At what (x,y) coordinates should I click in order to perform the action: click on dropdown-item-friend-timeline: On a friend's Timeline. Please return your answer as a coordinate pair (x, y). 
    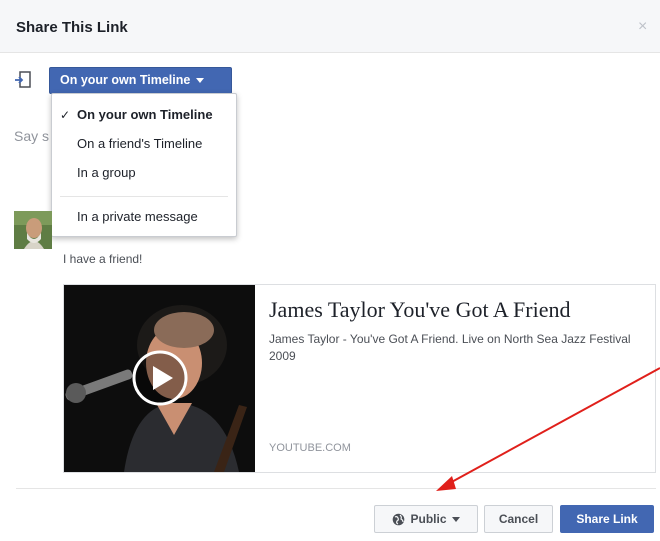
    Looking at the image, I should click on (144, 144).